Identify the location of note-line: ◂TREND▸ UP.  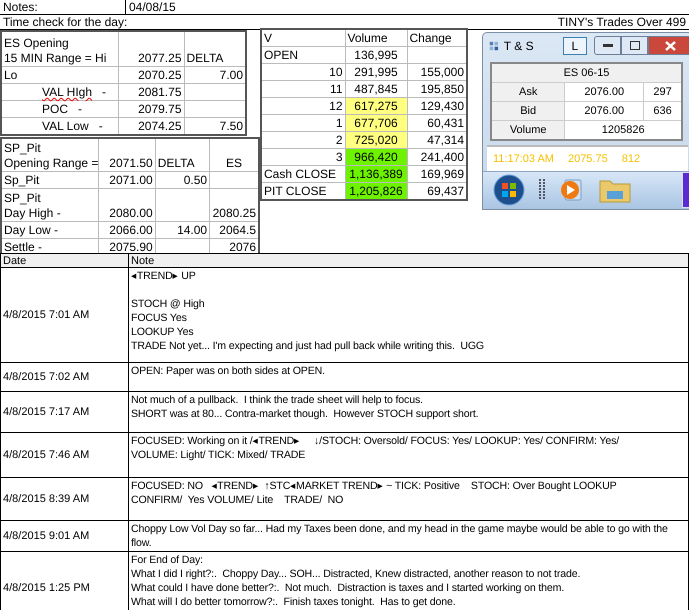
(164, 276).